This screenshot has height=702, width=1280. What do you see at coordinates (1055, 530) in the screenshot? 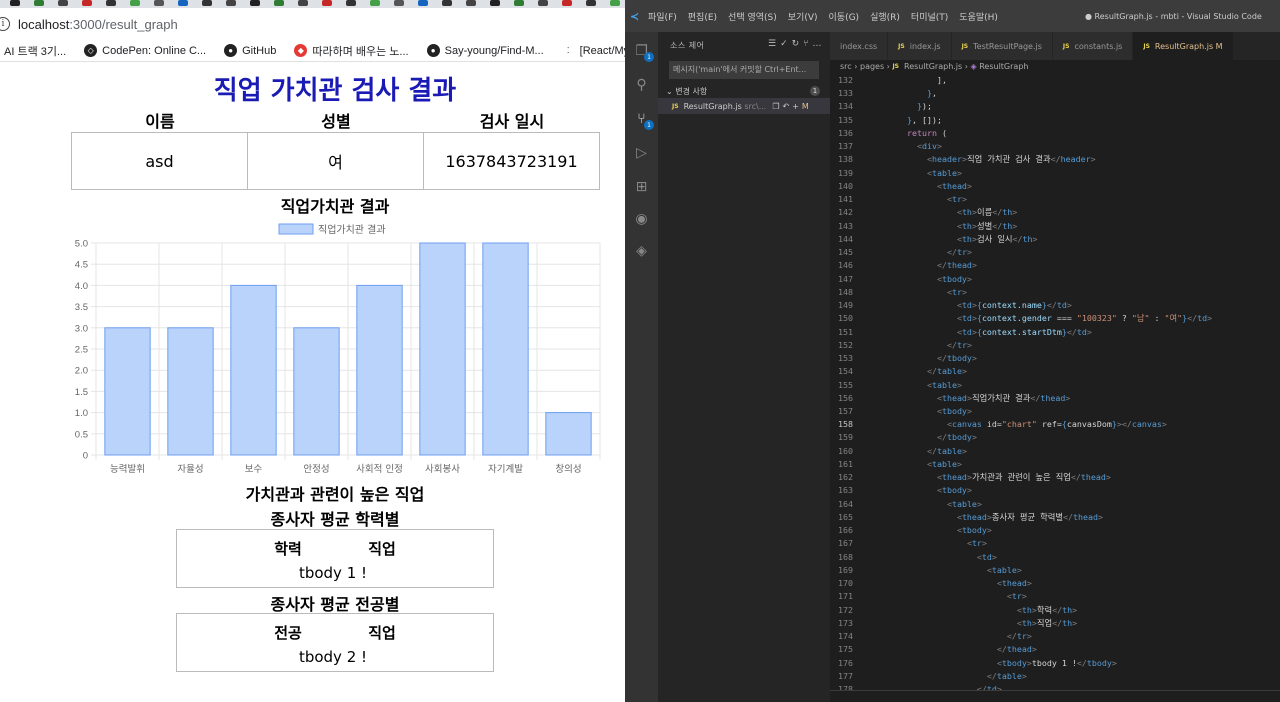
I see `code-line: 166 <tbody>` at bounding box center [1055, 530].